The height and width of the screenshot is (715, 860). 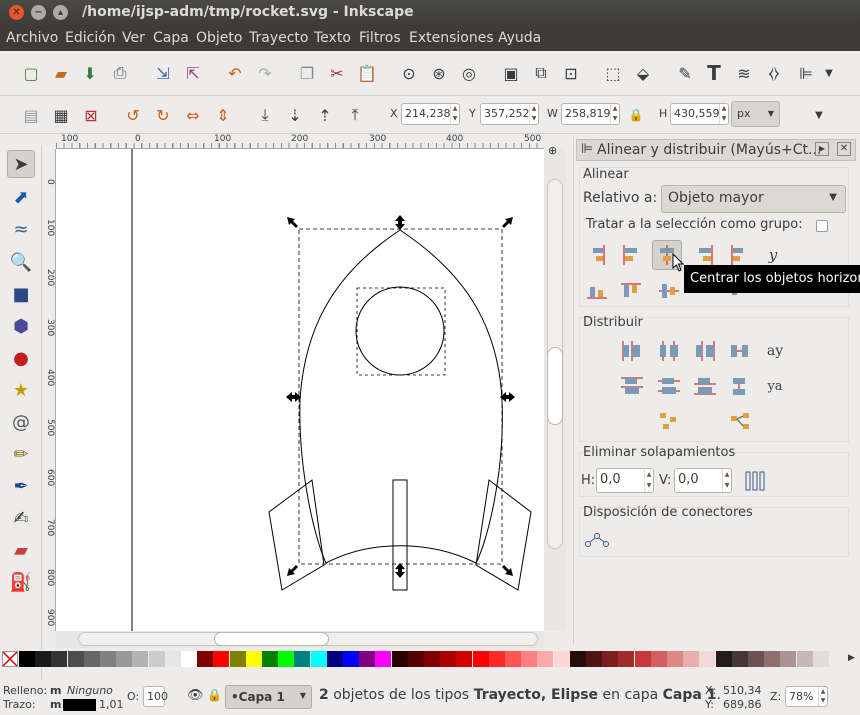 I want to click on paint-bucket-tool-icon: ⛽, so click(x=21, y=582).